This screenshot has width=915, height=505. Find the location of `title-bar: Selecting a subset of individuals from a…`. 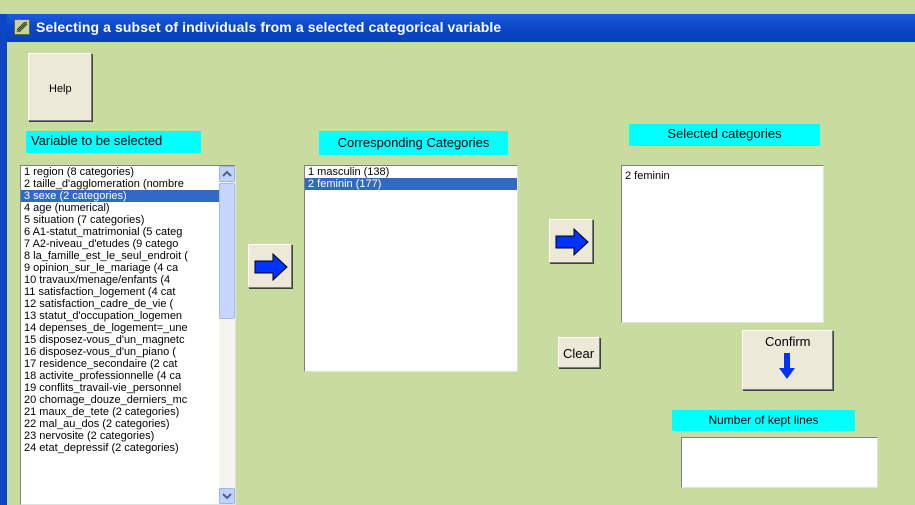

title-bar: Selecting a subset of individuals from a… is located at coordinates (461, 28).